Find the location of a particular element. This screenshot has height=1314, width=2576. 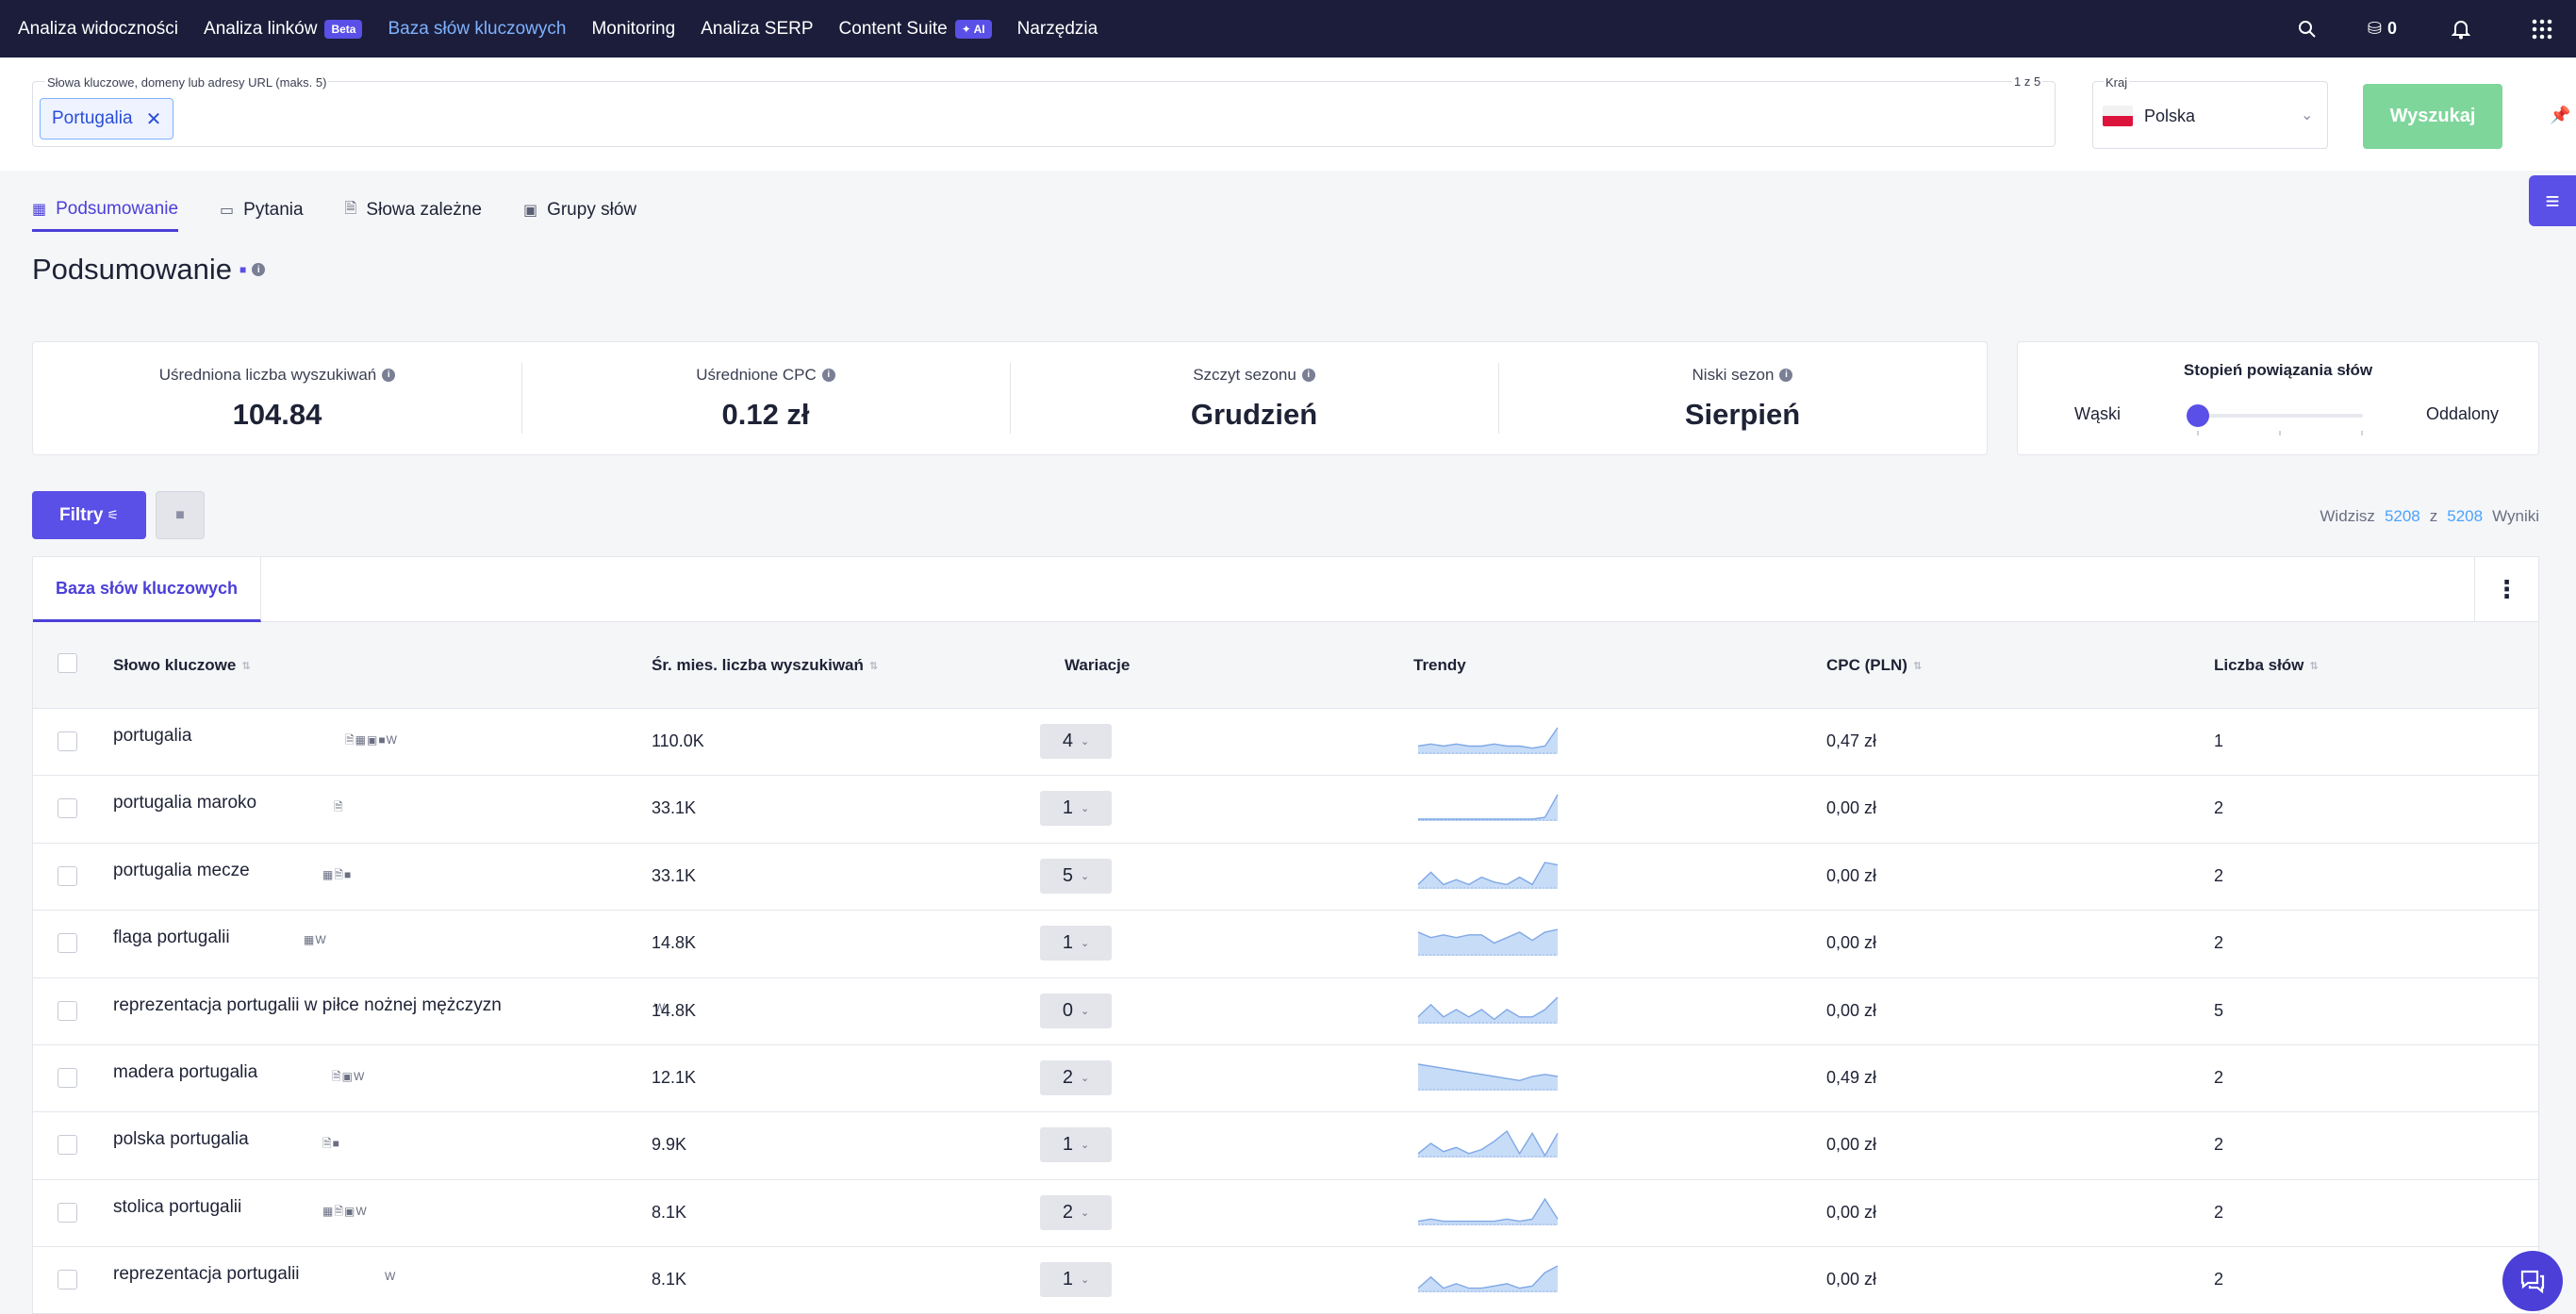

variations-dropdown: 4 ⌄ is located at coordinates (1076, 741).